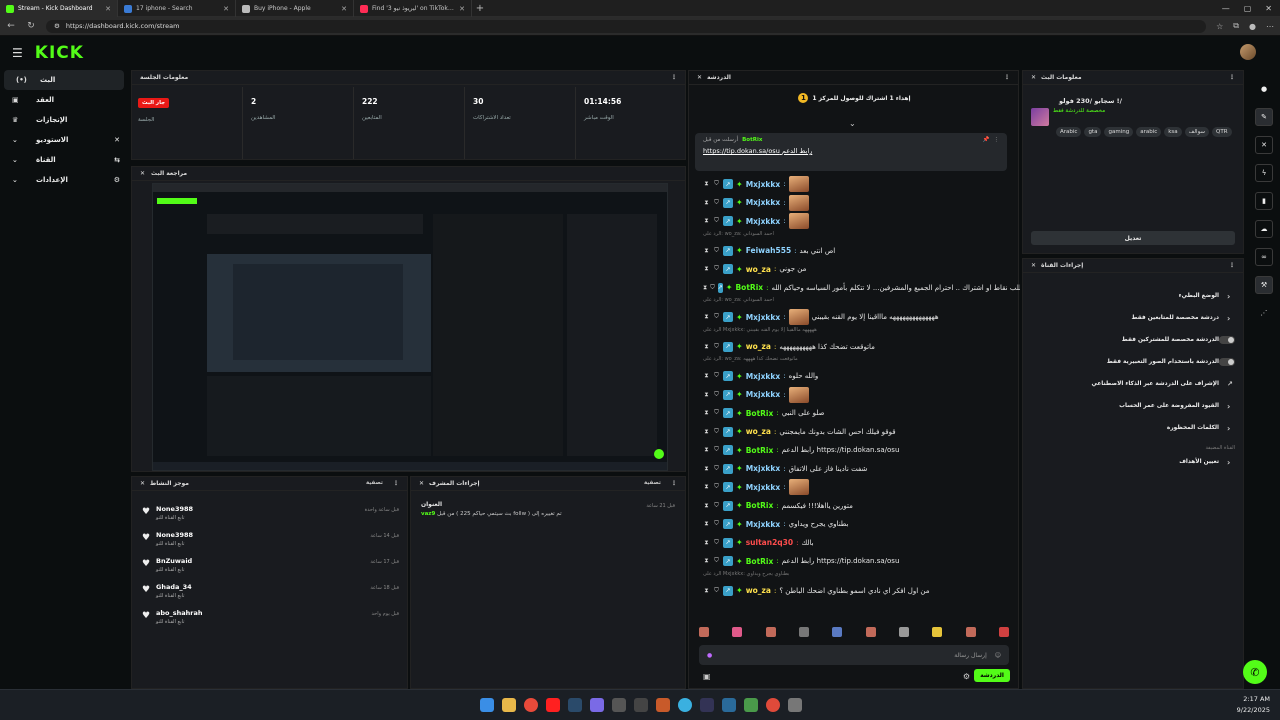 This screenshot has height=720, width=1280. What do you see at coordinates (1227, 340) in the screenshot?
I see `subs-only-toggle` at bounding box center [1227, 340].